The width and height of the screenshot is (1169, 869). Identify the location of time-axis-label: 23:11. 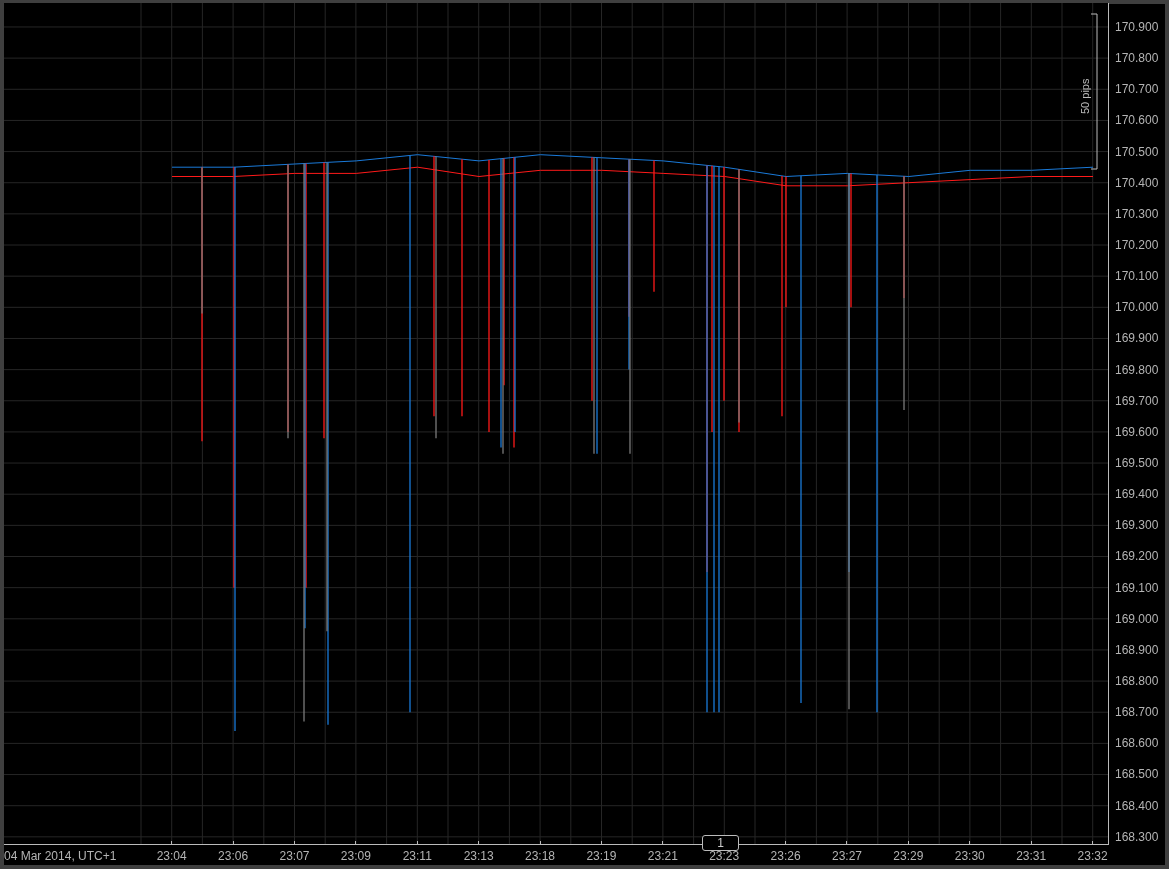
(417, 855).